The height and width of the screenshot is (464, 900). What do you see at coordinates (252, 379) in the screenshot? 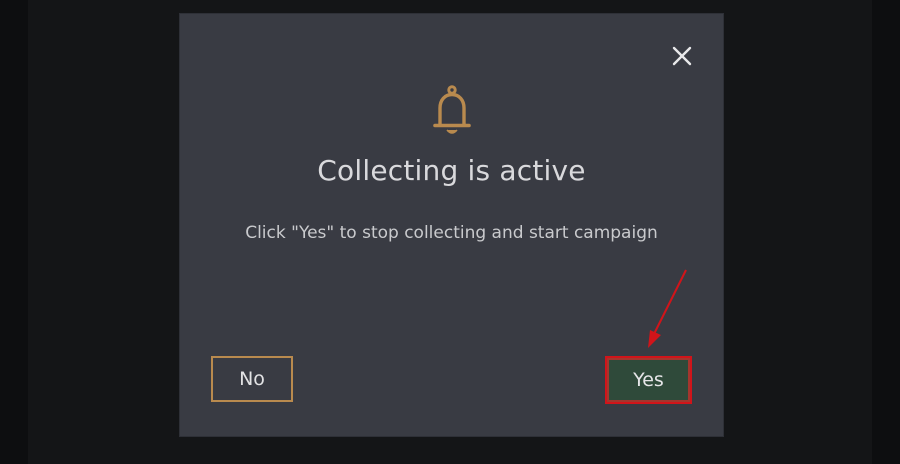
I see `no-button: No` at bounding box center [252, 379].